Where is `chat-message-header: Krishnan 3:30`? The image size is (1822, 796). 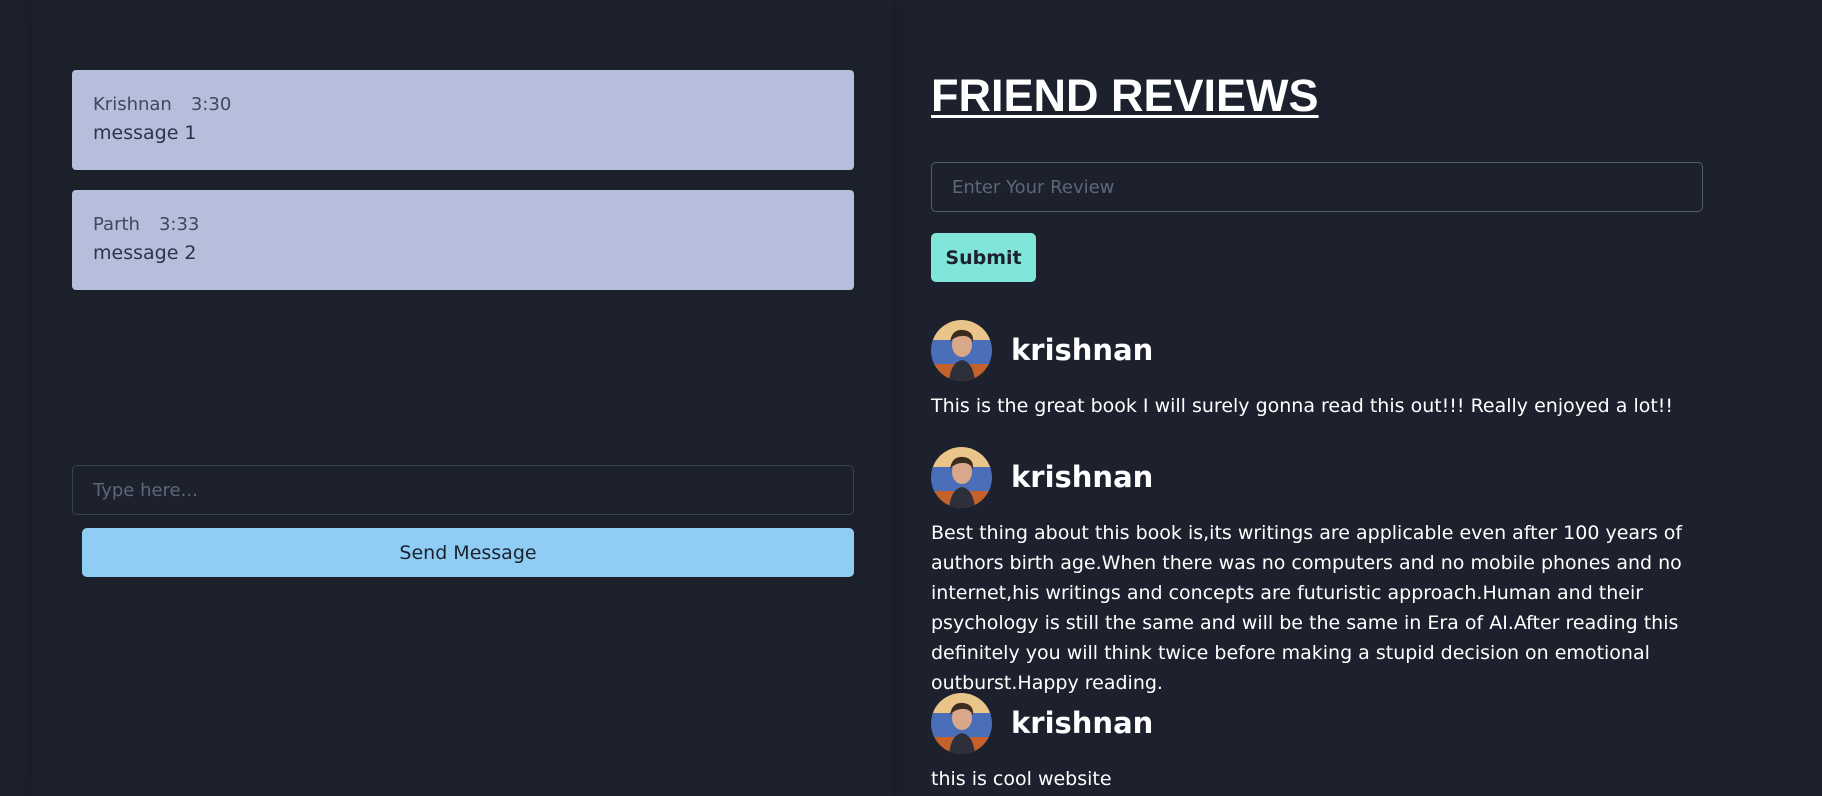
chat-message-header: Krishnan 3:30 is located at coordinates (473, 105).